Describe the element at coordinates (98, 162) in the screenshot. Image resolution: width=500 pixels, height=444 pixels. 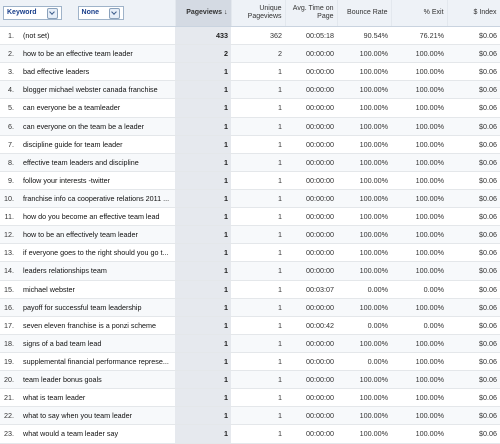
I see `keyword-link: effective team leaders and discipline` at that location.